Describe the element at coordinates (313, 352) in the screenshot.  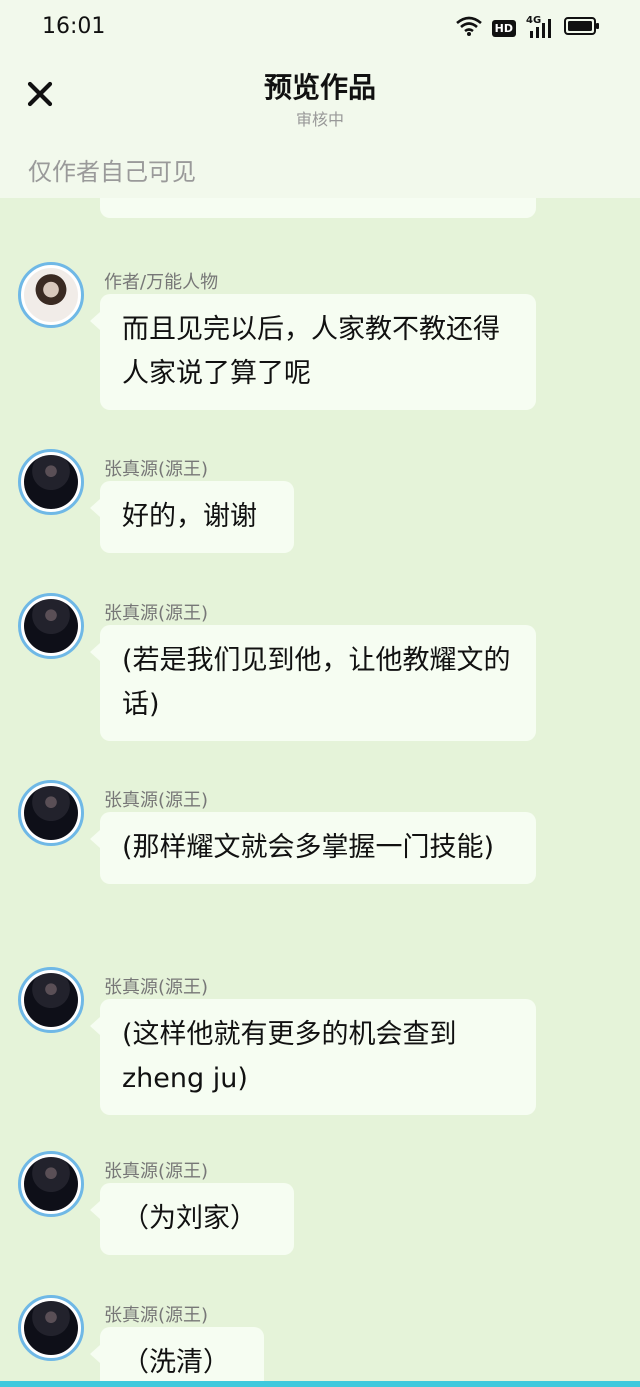
I see `message-bubble: 而且见完以后，人家教不教还得人家说了算了呢` at that location.